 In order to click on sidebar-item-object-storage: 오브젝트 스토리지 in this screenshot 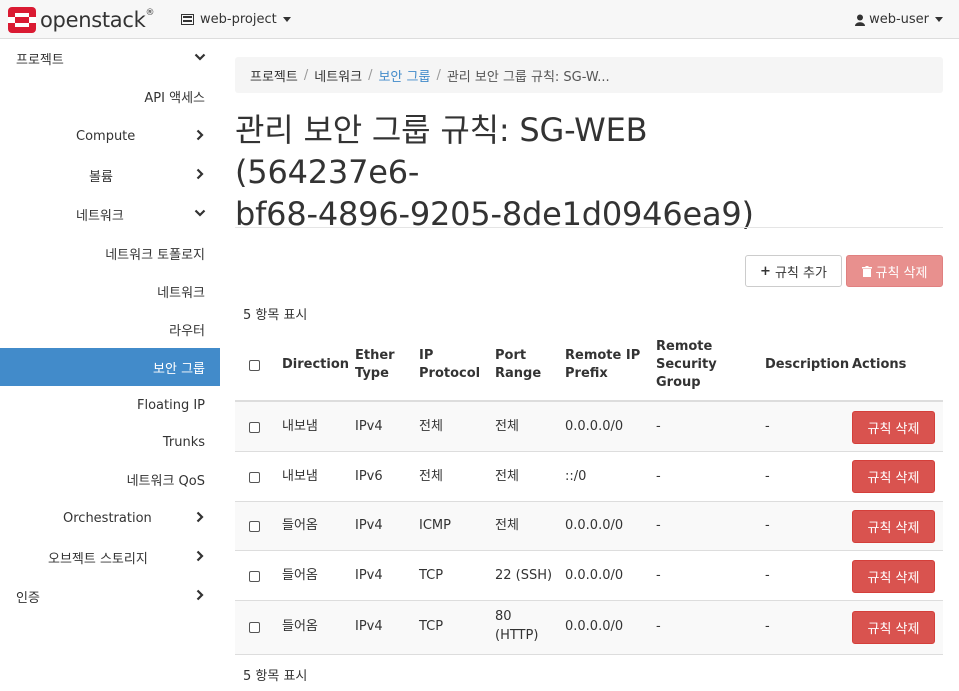, I will do `click(110, 557)`.